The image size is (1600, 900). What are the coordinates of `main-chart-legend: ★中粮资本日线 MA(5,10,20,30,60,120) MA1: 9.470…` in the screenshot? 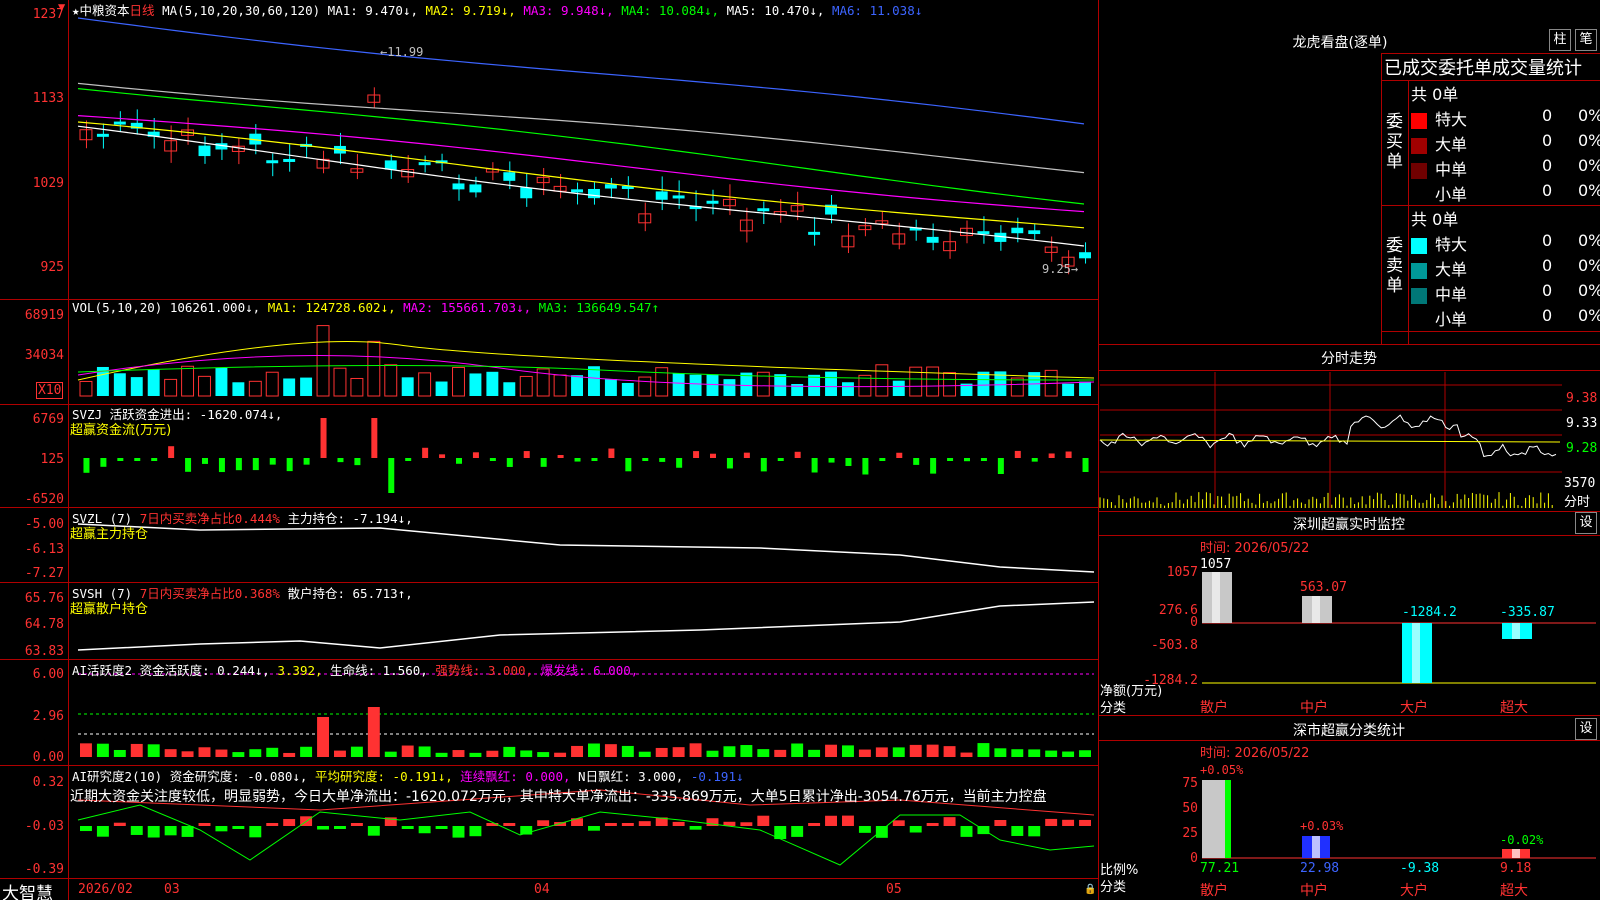 It's located at (497, 9).